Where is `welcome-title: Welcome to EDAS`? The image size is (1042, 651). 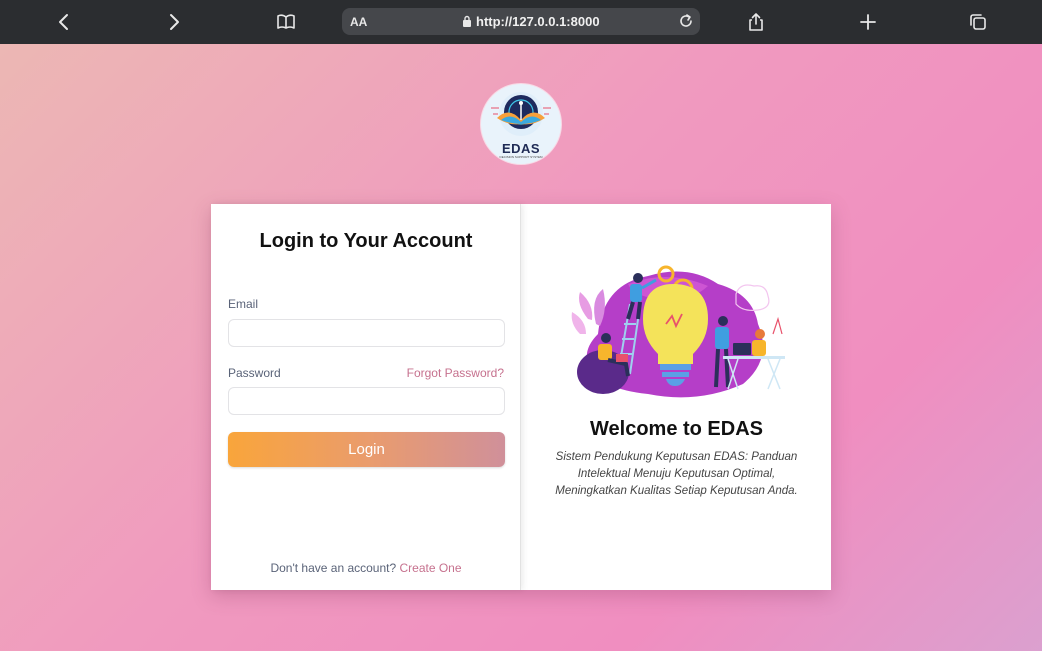 welcome-title: Welcome to EDAS is located at coordinates (676, 429).